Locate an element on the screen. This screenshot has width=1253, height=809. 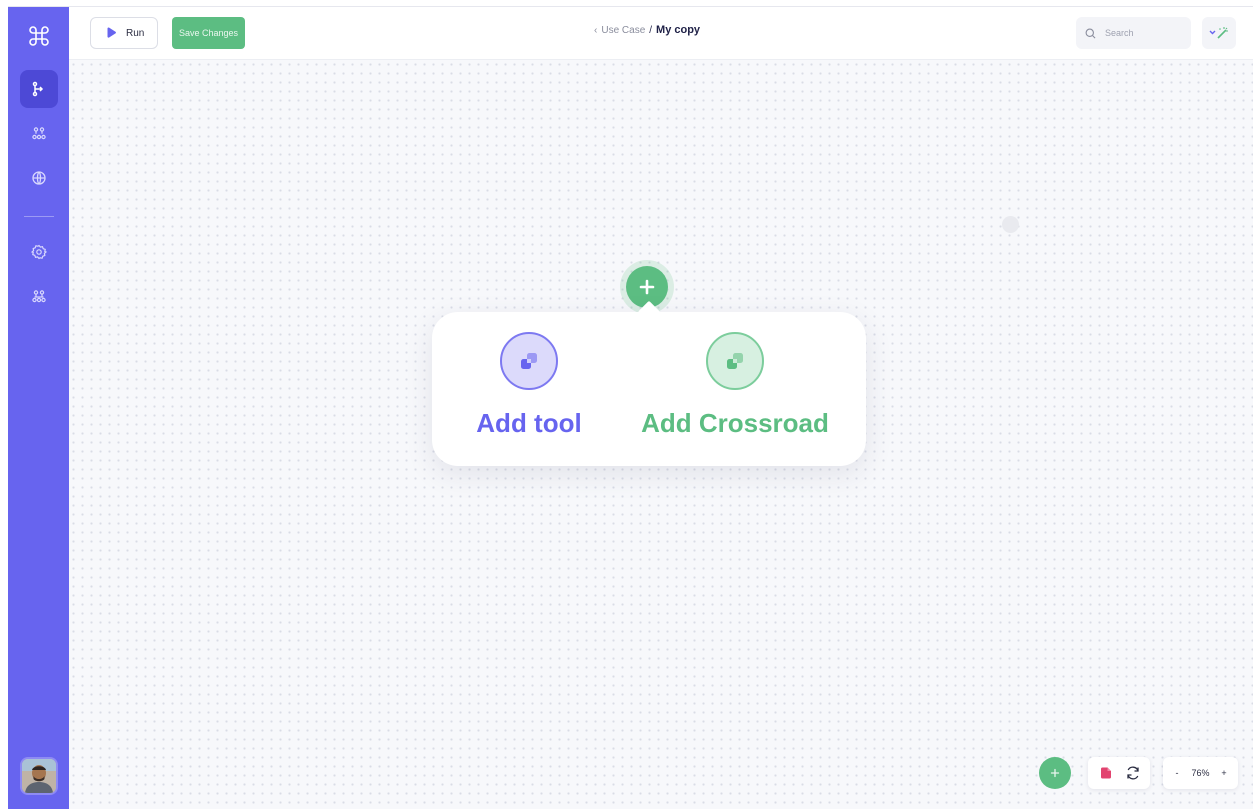
search-input is located at coordinates (1145, 33).